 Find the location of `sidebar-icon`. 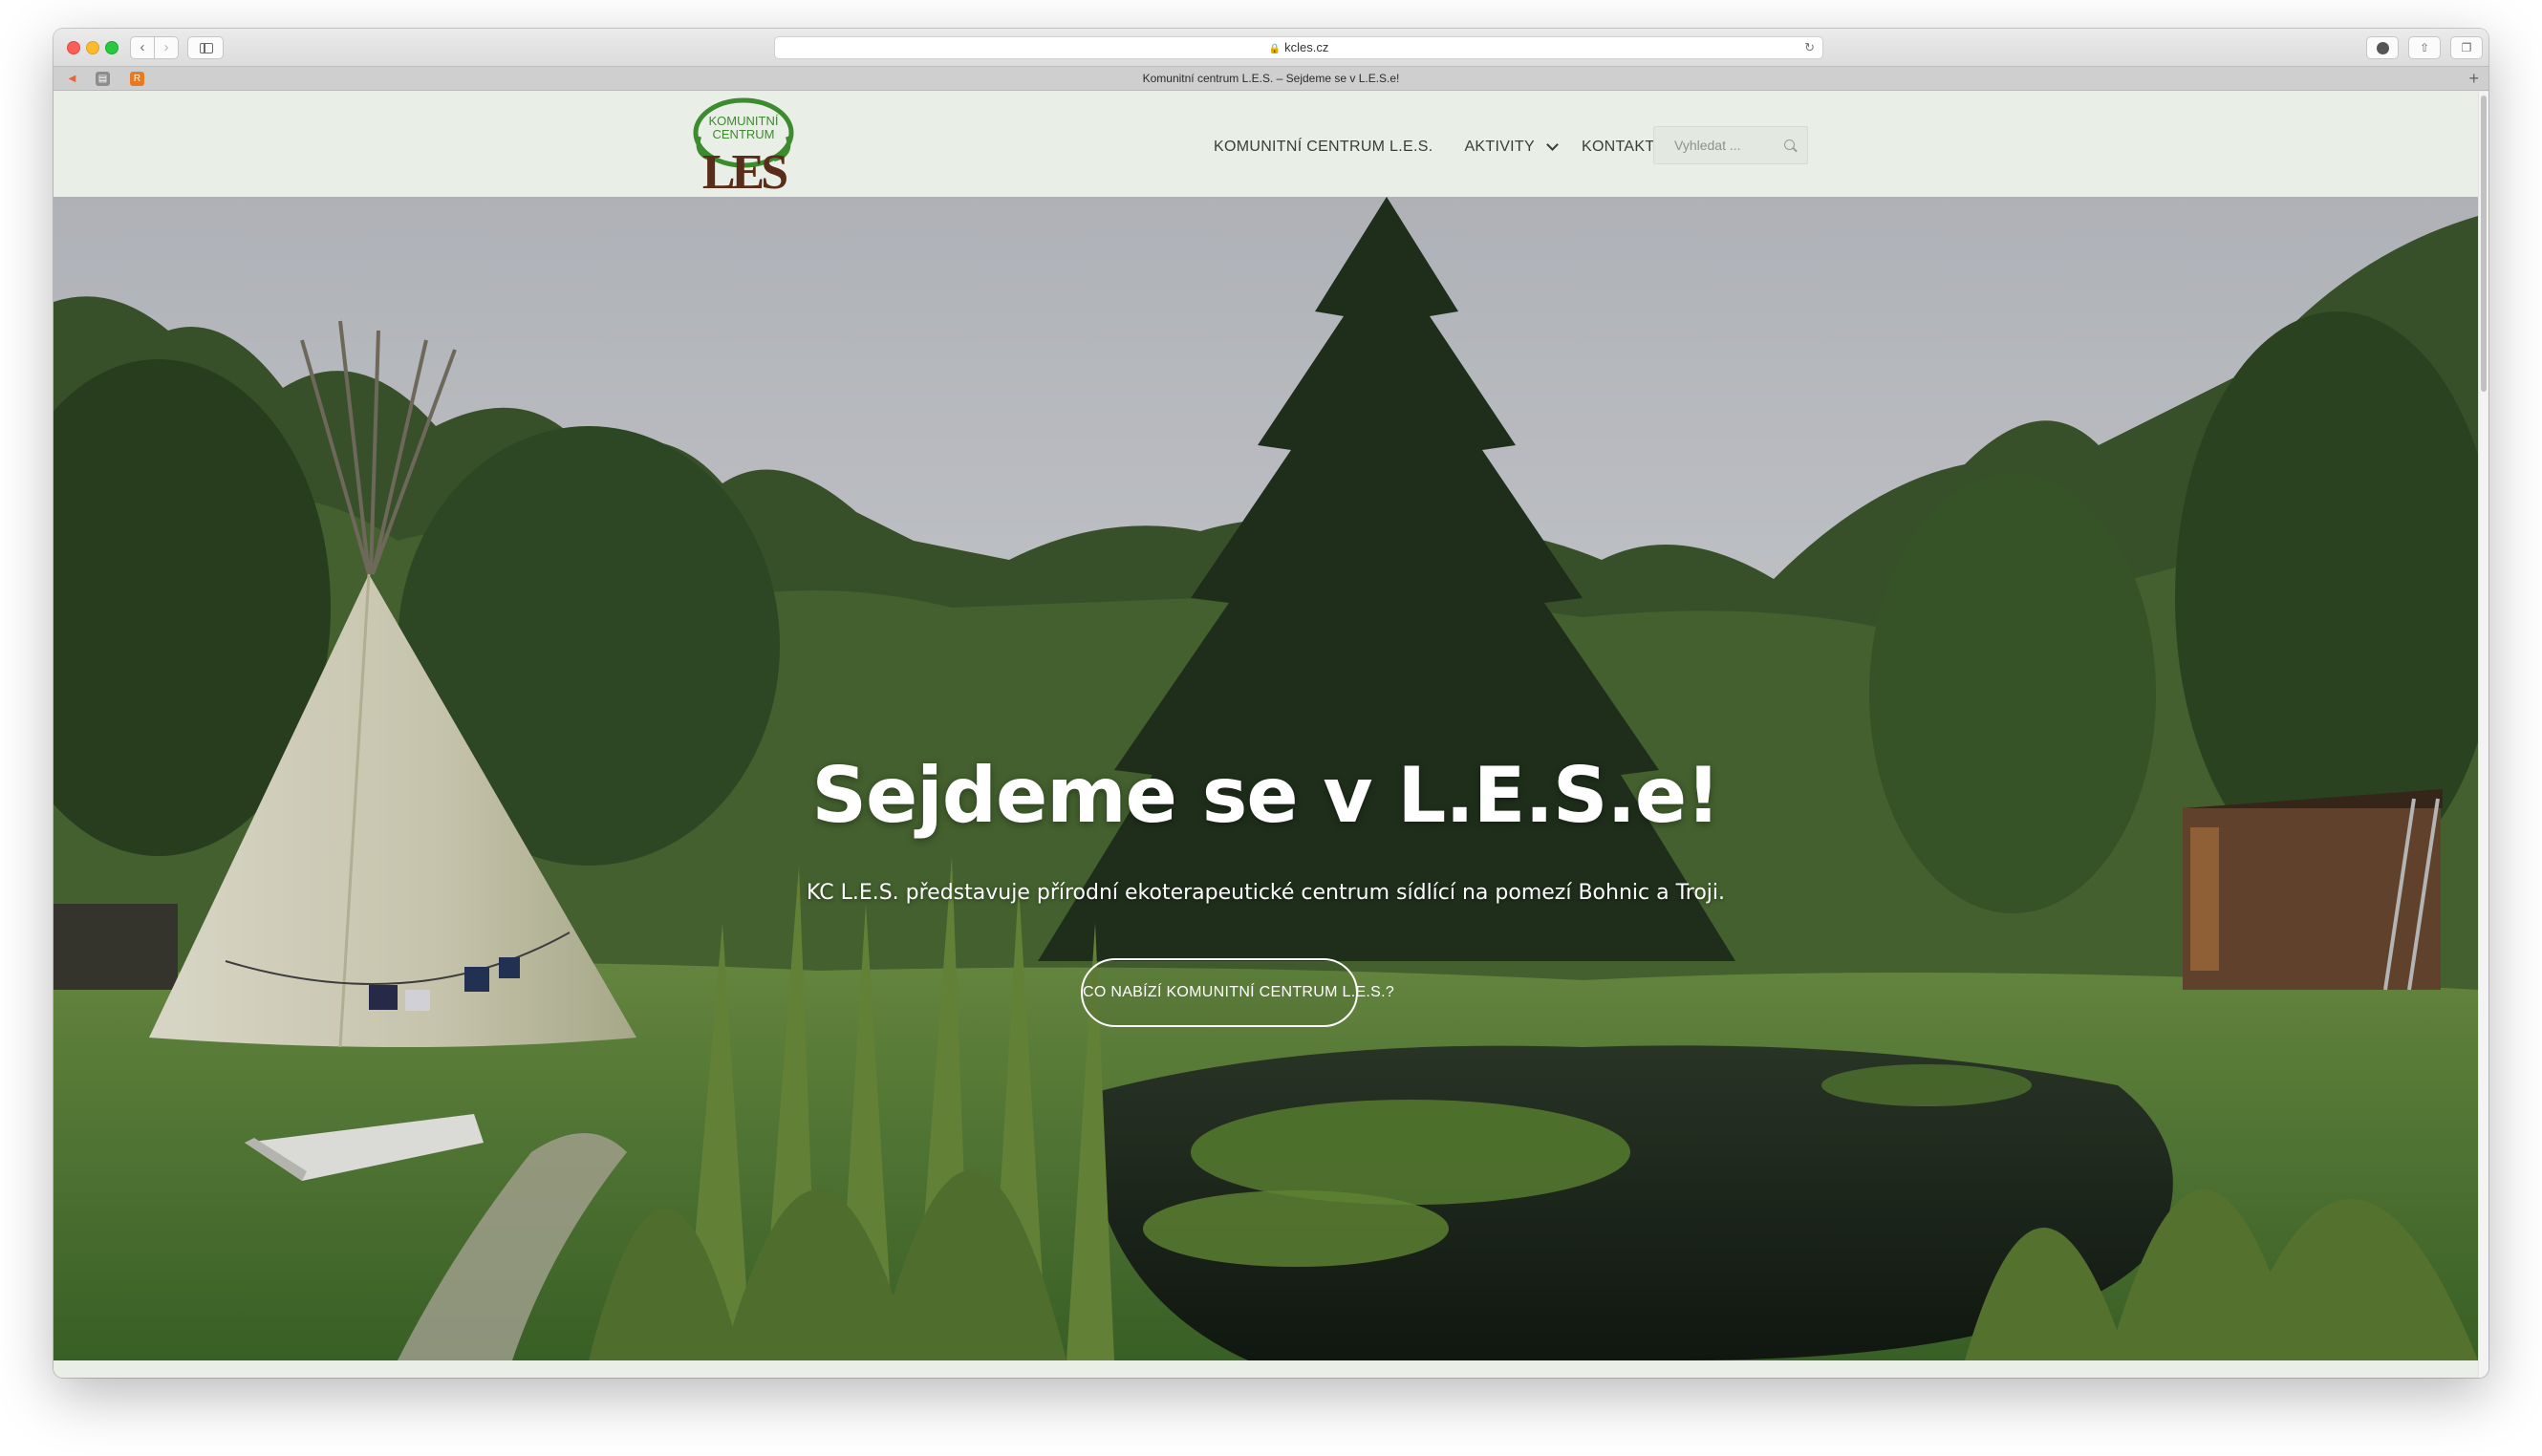

sidebar-icon is located at coordinates (207, 48).